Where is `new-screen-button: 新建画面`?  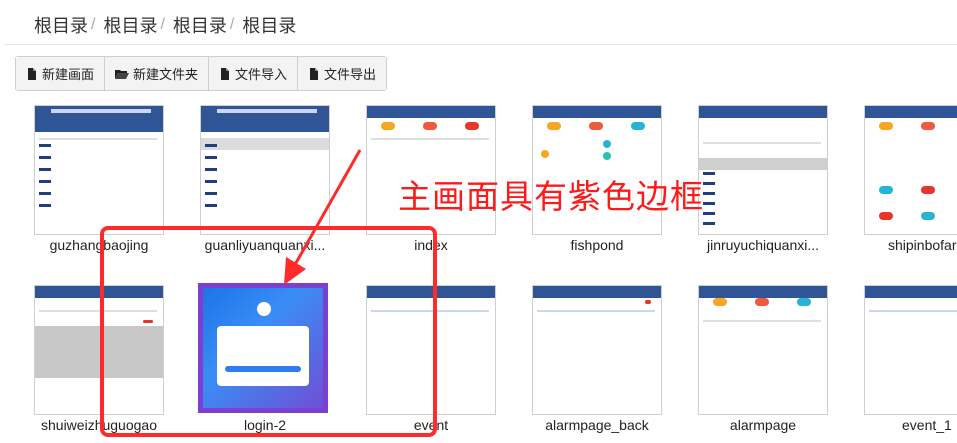 new-screen-button: 新建画面 is located at coordinates (61, 73).